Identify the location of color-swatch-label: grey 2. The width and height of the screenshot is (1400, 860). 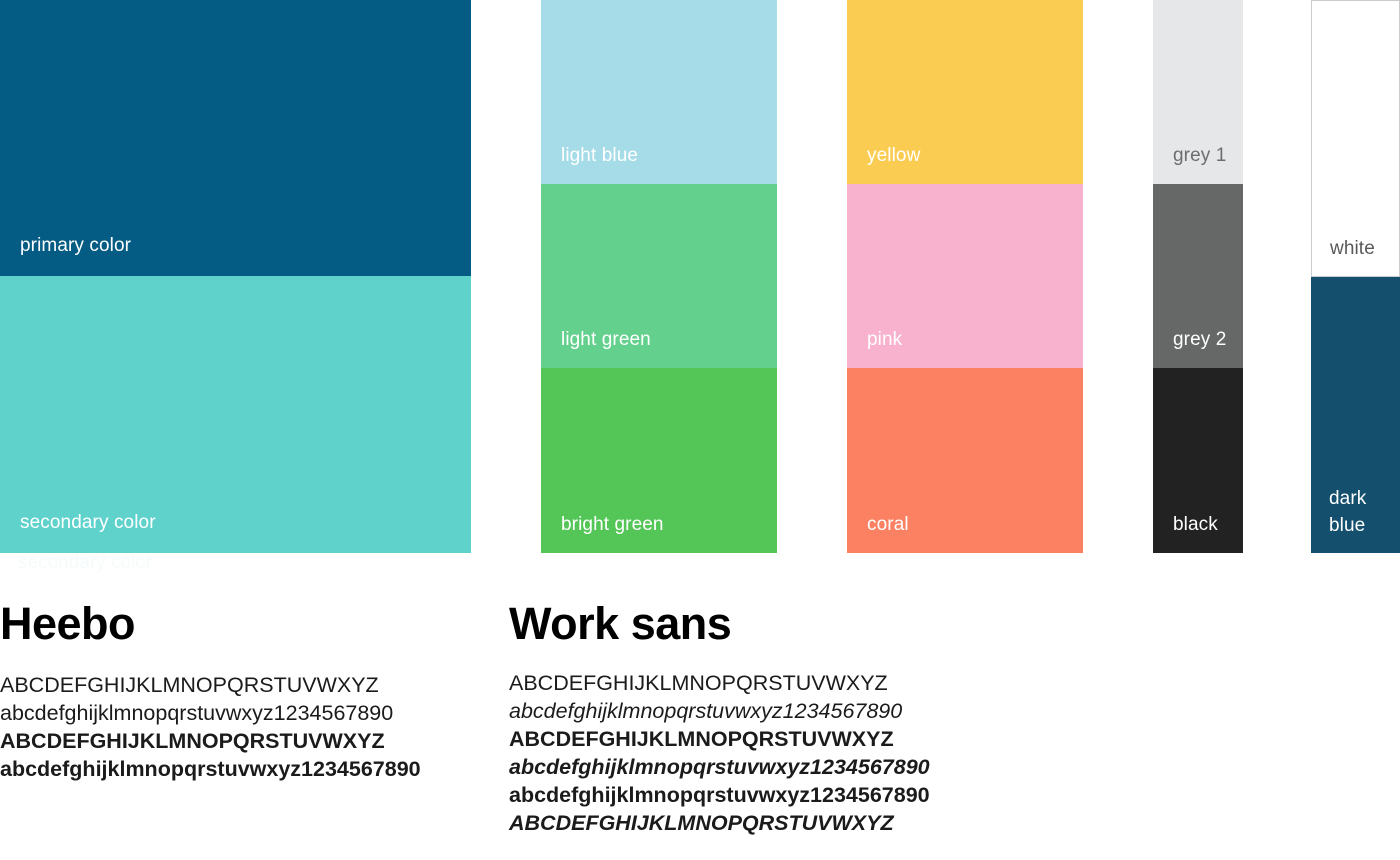
(1200, 340).